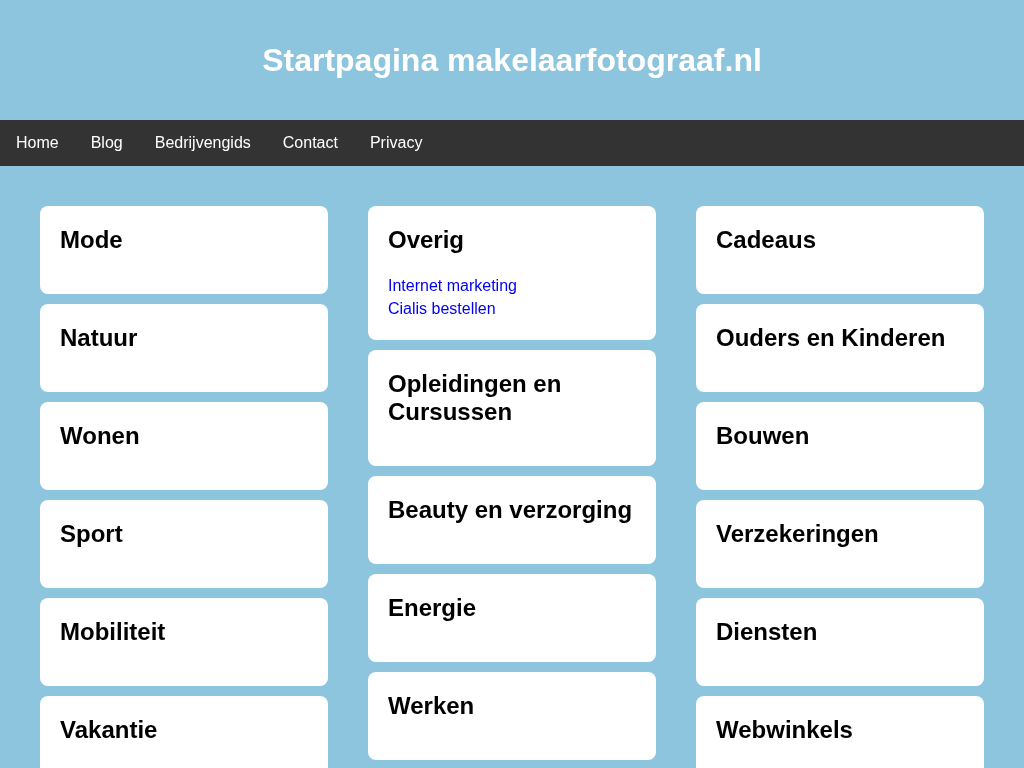 This screenshot has width=1024, height=768. Describe the element at coordinates (109, 730) in the screenshot. I see `category-title: Vakantie` at that location.